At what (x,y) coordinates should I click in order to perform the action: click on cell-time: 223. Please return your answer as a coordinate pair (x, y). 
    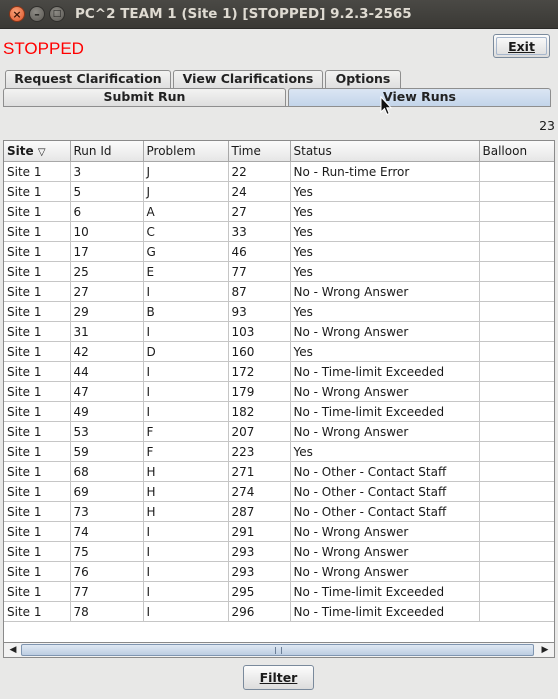
    Looking at the image, I should click on (259, 451).